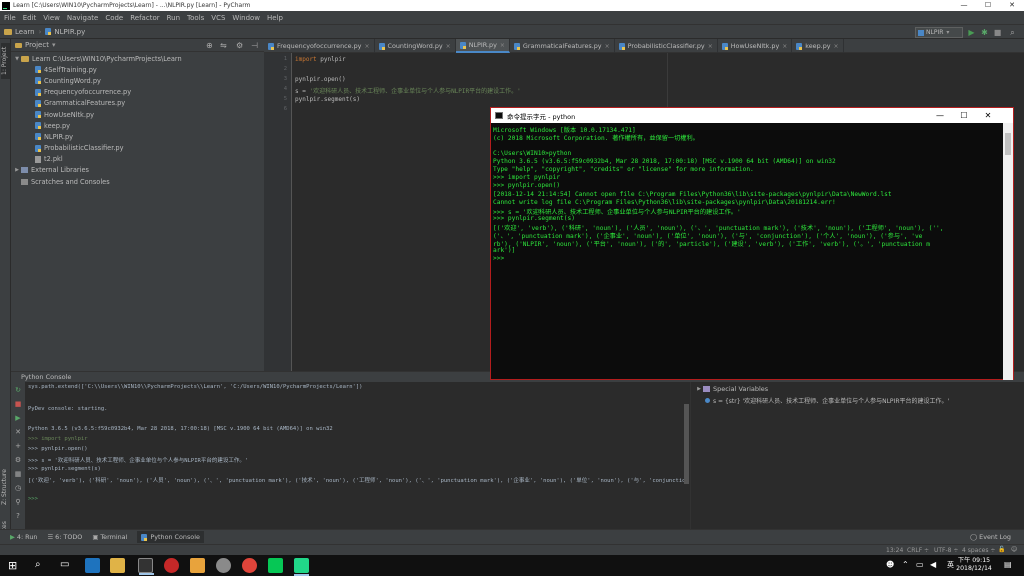  What do you see at coordinates (18, 502) in the screenshot?
I see `attach-debugger-icon: ⚲` at bounding box center [18, 502].